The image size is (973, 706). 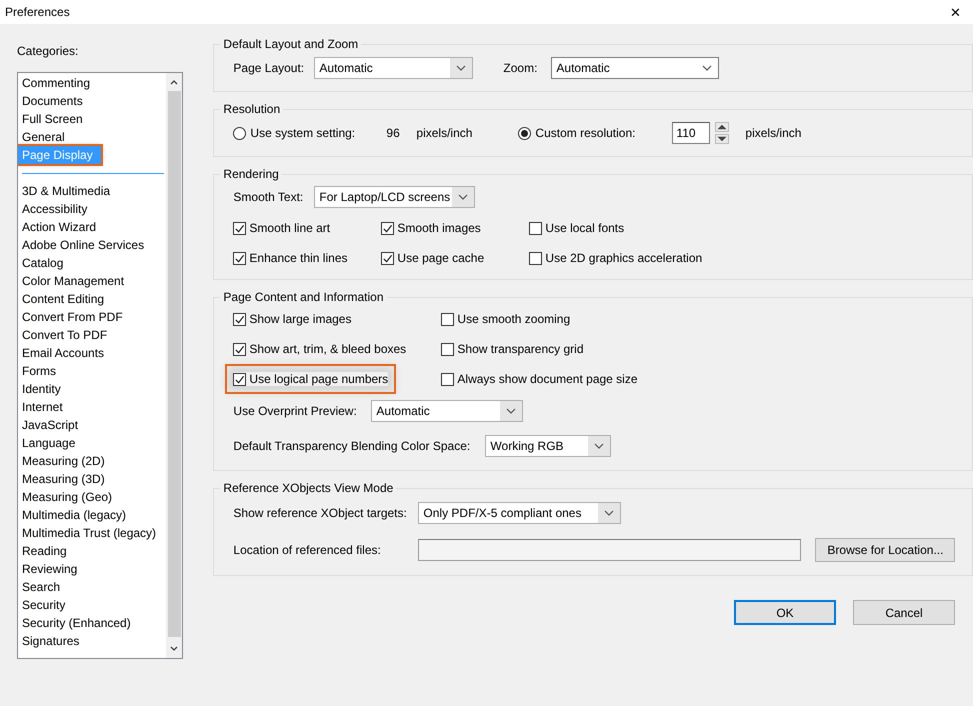 I want to click on category-item: Full Screen, so click(x=92, y=119).